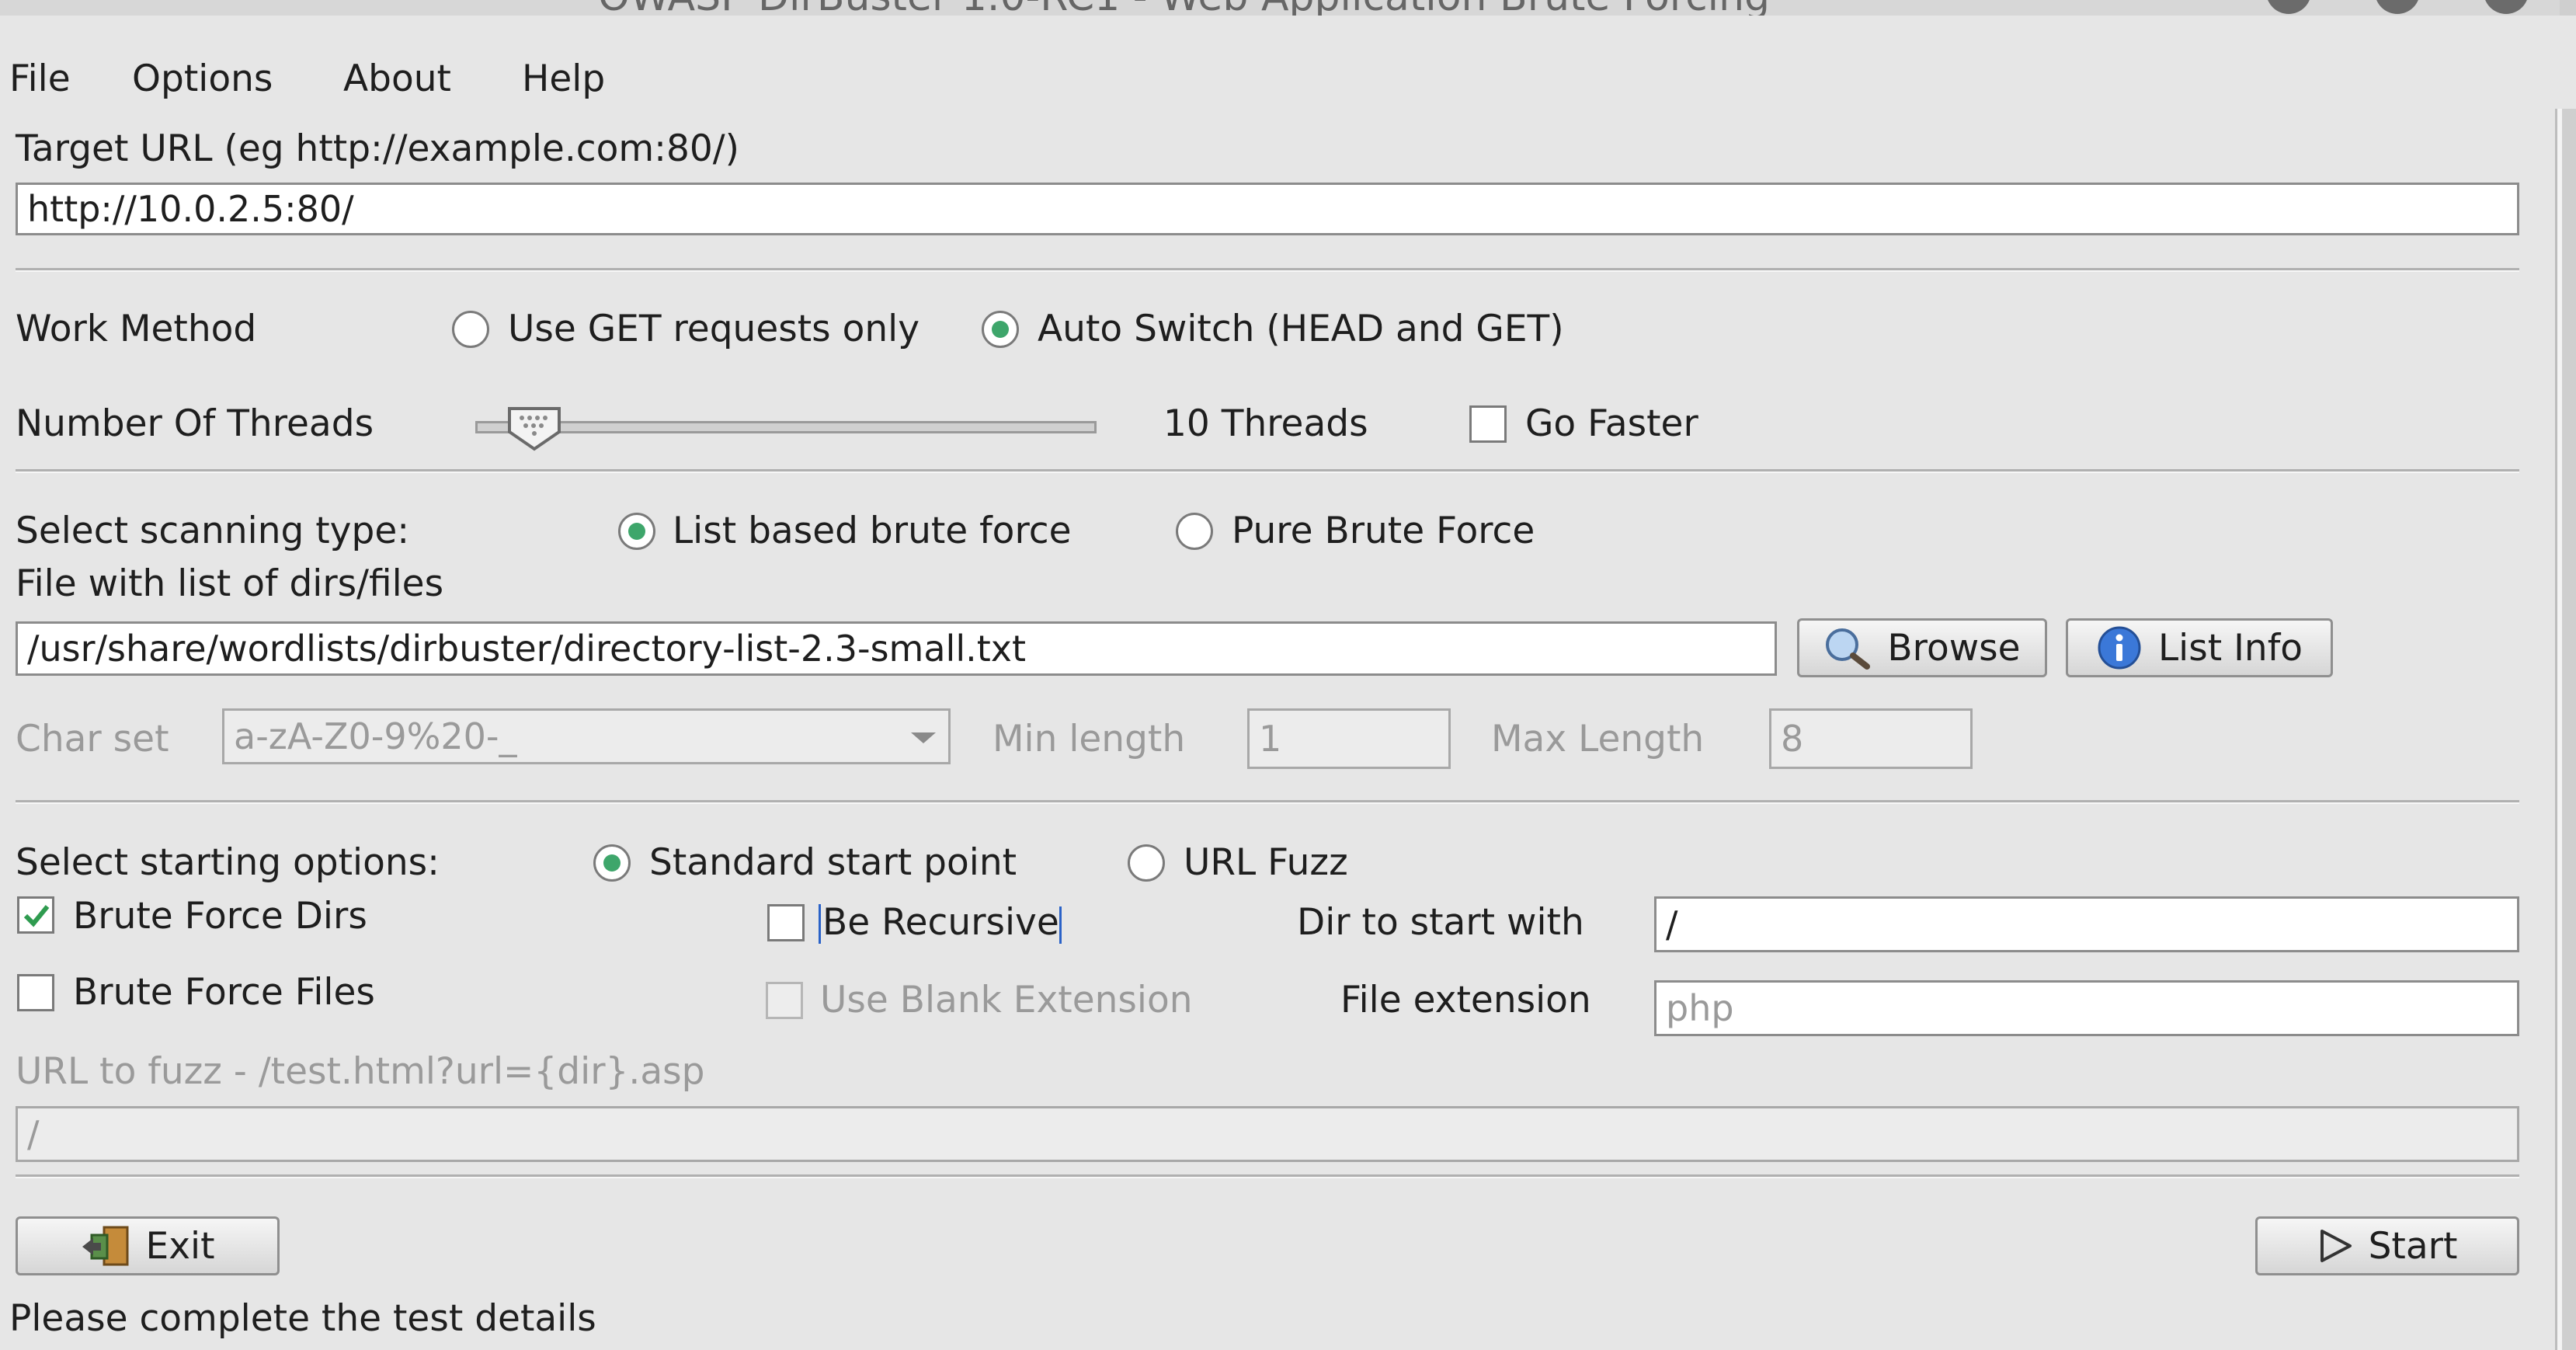 This screenshot has width=2576, height=1350. Describe the element at coordinates (202, 79) in the screenshot. I see `menu-options: Options` at that location.